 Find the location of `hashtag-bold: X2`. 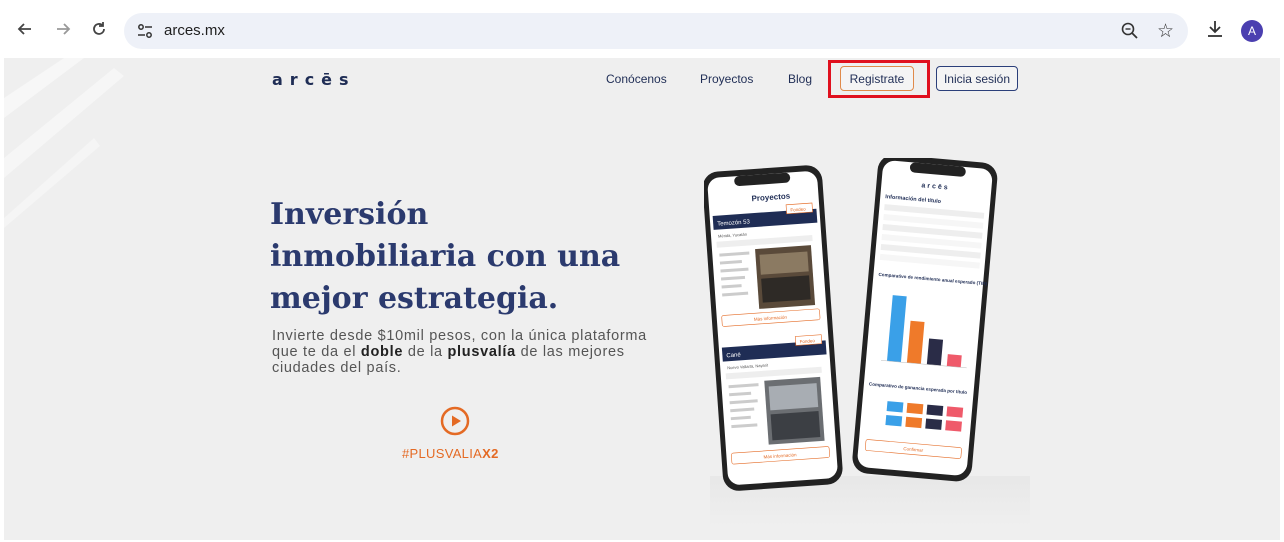

hashtag-bold: X2 is located at coordinates (490, 453).